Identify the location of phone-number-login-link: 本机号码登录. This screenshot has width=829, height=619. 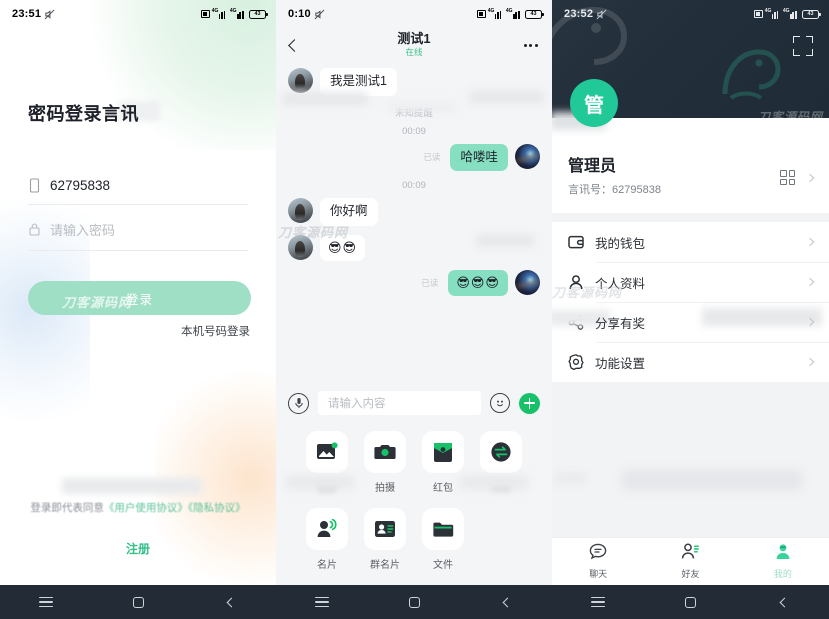
(215, 331).